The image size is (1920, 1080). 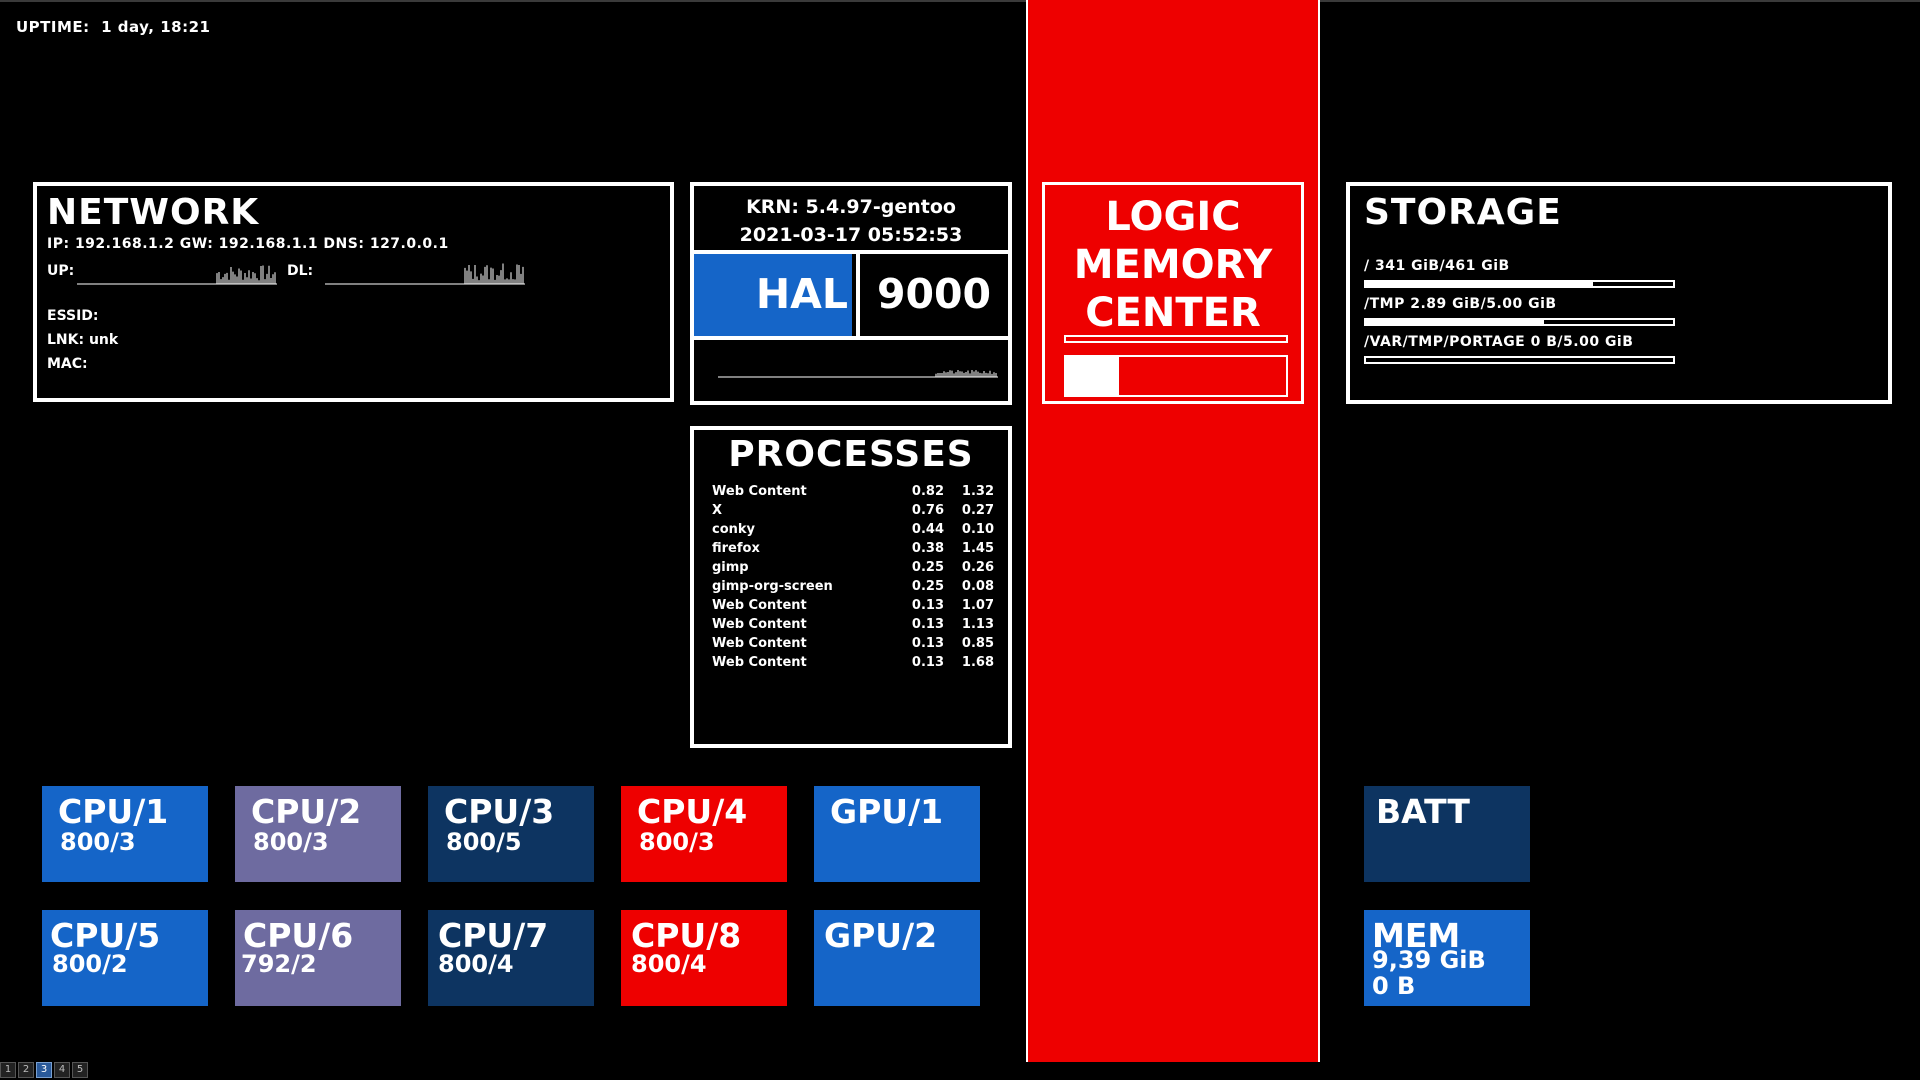 I want to click on link-label: LNK: unk, so click(x=83, y=340).